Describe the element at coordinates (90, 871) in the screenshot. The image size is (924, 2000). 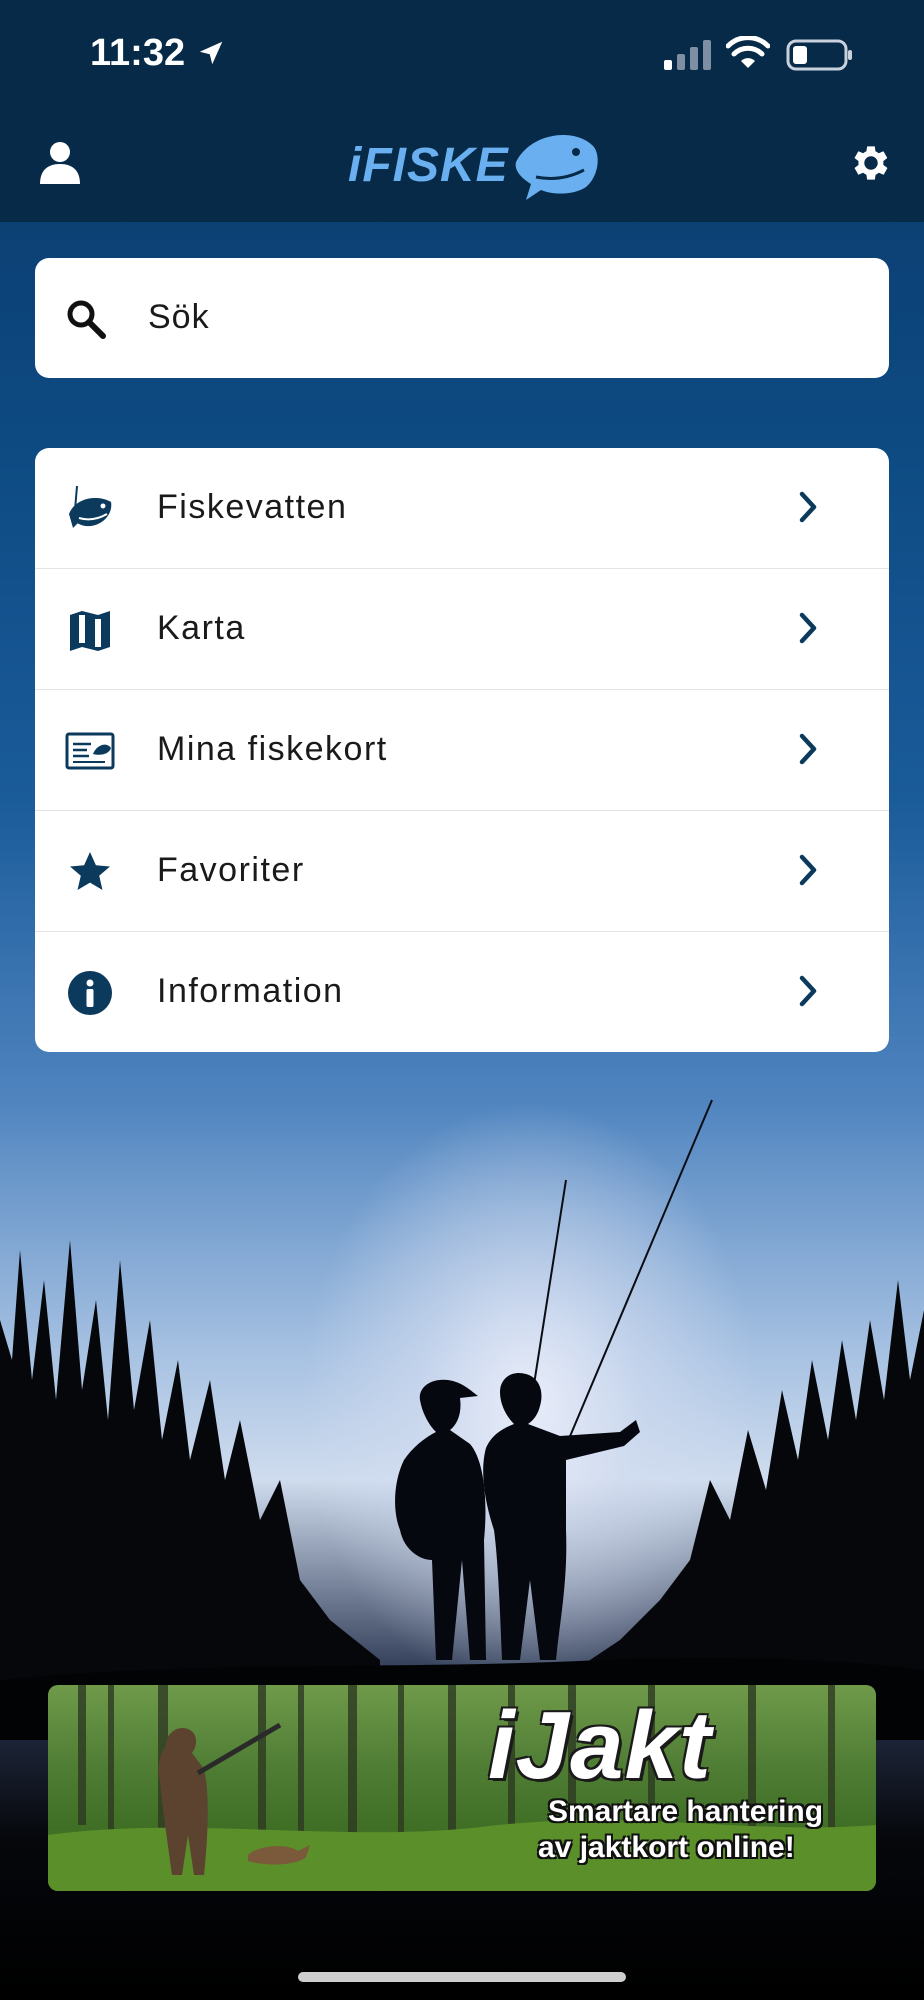
I see `star-icon` at that location.